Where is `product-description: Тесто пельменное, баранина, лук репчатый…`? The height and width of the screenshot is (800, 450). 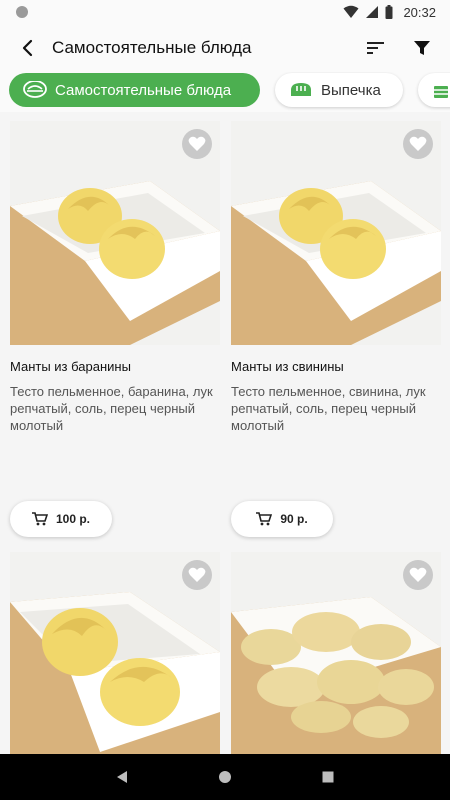
product-description: Тесто пельменное, баранина, лук репчатый… is located at coordinates (111, 408).